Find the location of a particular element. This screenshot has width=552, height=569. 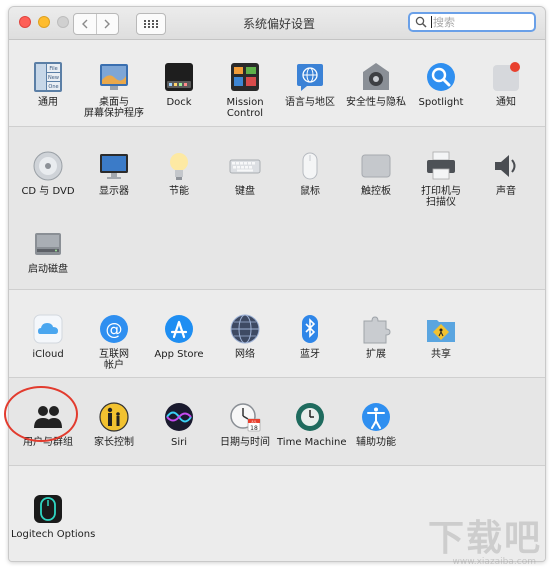

back-button is located at coordinates (85, 24).